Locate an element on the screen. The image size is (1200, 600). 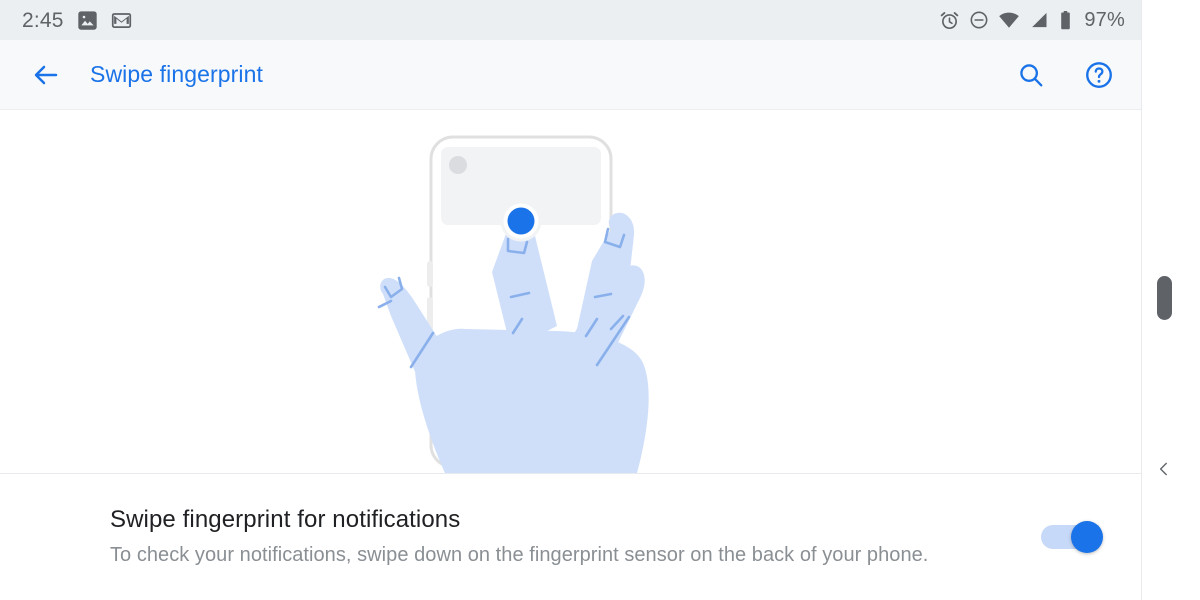
help-icon is located at coordinates (1099, 74).